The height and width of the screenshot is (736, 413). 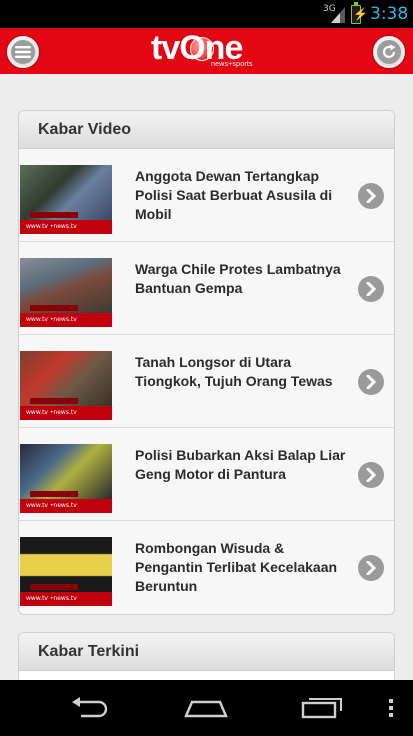 I want to click on section-header: Kabar Terkini, so click(x=206, y=652).